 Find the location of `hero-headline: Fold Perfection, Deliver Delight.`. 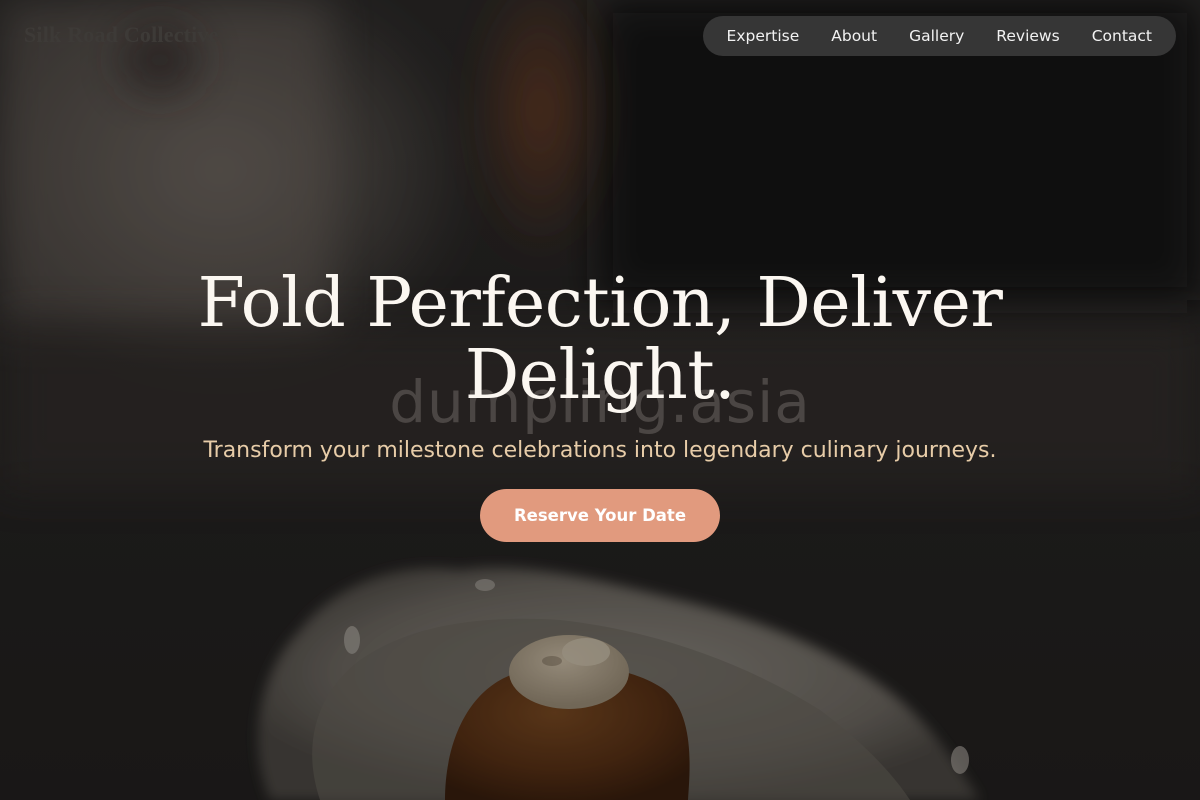

hero-headline: Fold Perfection, Deliver Delight. is located at coordinates (600, 339).